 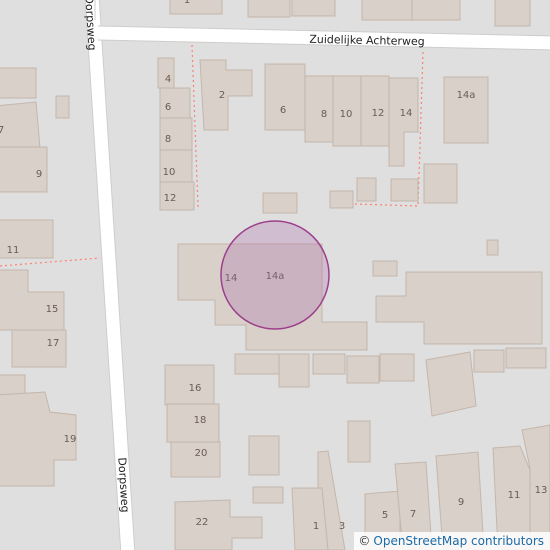 What do you see at coordinates (53, 343) in the screenshot?
I see `house-number: 17` at bounding box center [53, 343].